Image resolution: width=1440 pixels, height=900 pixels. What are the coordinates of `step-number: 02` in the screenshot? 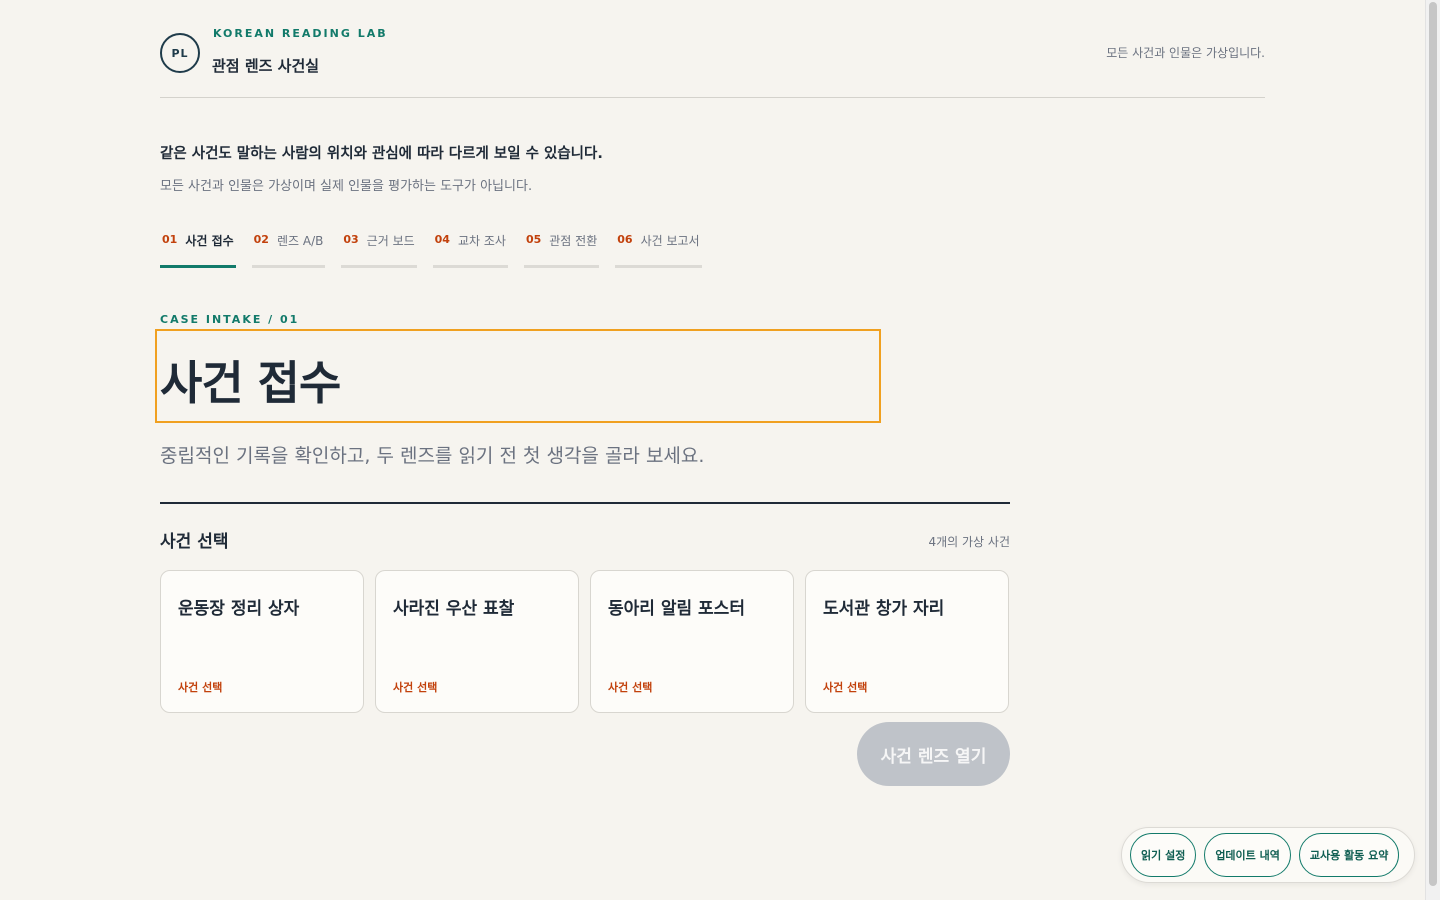 It's located at (261, 239).